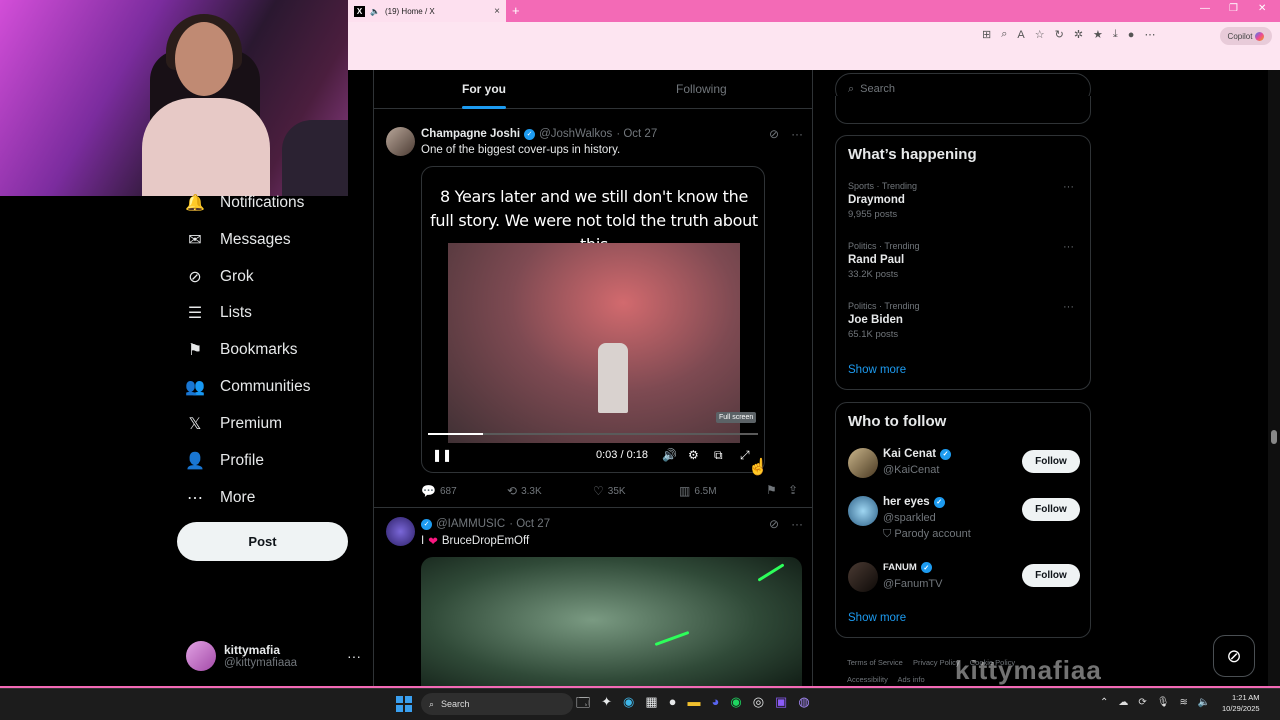 This screenshot has width=1280, height=720. I want to click on pause-icon: ❚❚, so click(442, 455).